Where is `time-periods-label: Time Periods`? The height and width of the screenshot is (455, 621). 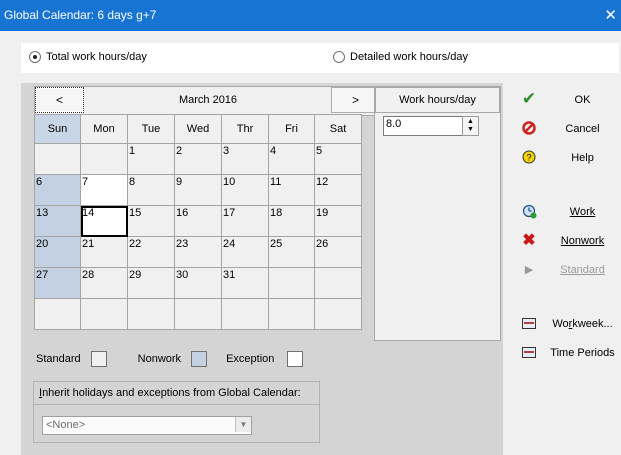
time-periods-label: Time Periods is located at coordinates (582, 353).